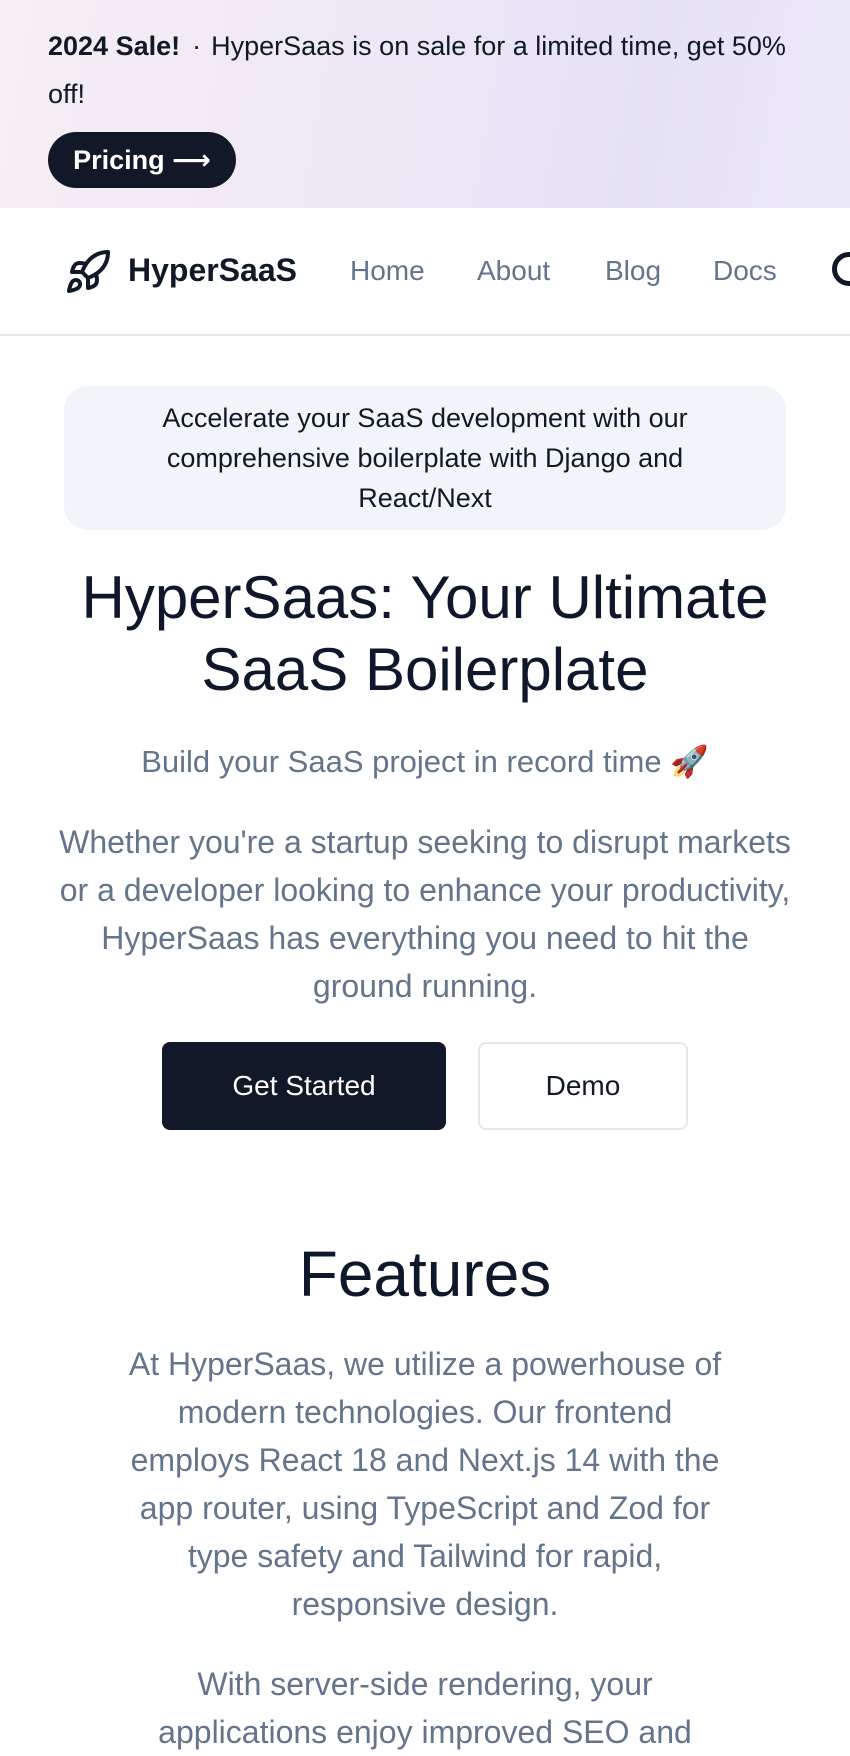 This screenshot has width=850, height=1756. I want to click on nav-link-about: About, so click(513, 271).